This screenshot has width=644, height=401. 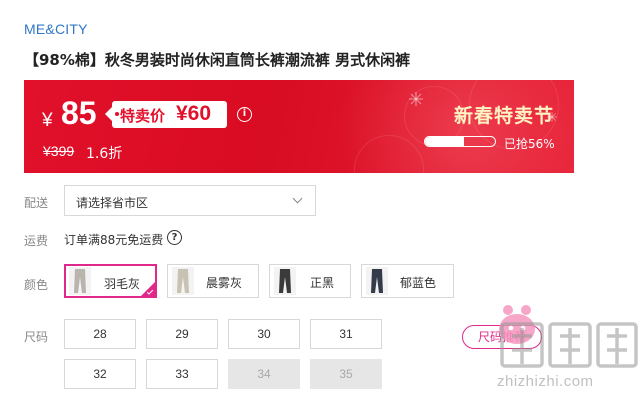 I want to click on tag-notch, so click(x=108, y=114).